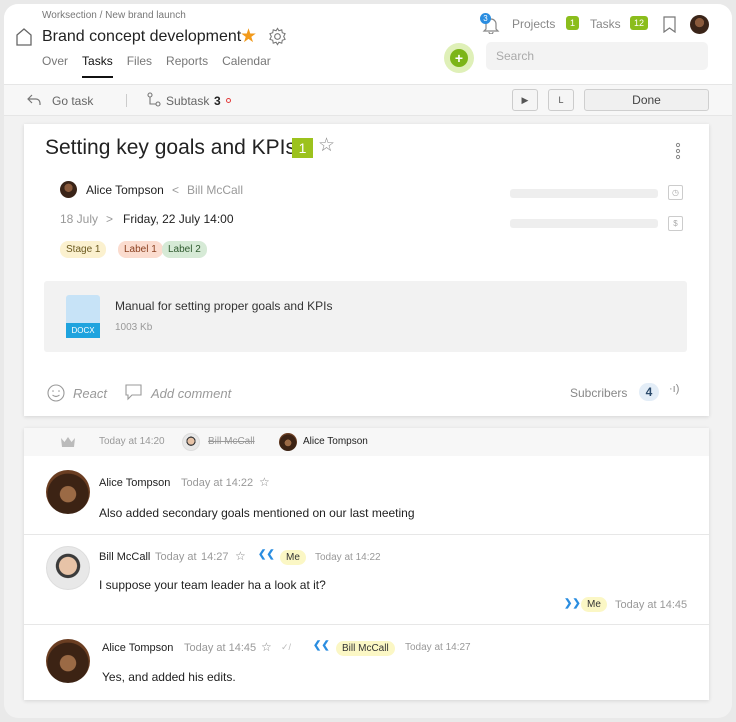 The width and height of the screenshot is (736, 722). What do you see at coordinates (326, 145) in the screenshot?
I see `star-icon: ☆` at bounding box center [326, 145].